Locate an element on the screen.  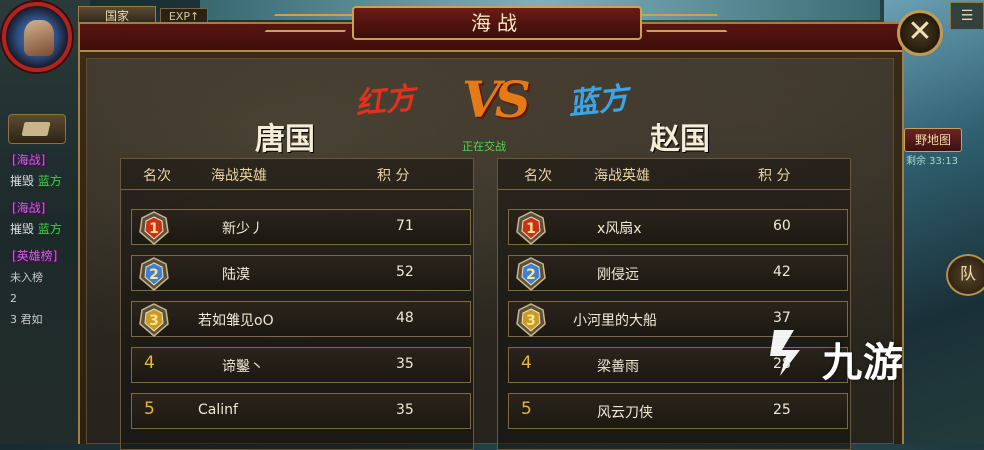
close-icon: ✕ is located at coordinates (920, 33).